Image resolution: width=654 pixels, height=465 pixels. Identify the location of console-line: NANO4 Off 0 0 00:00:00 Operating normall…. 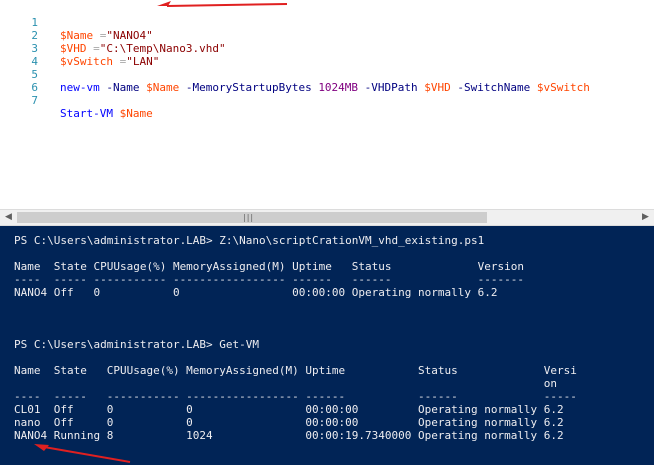
(256, 292).